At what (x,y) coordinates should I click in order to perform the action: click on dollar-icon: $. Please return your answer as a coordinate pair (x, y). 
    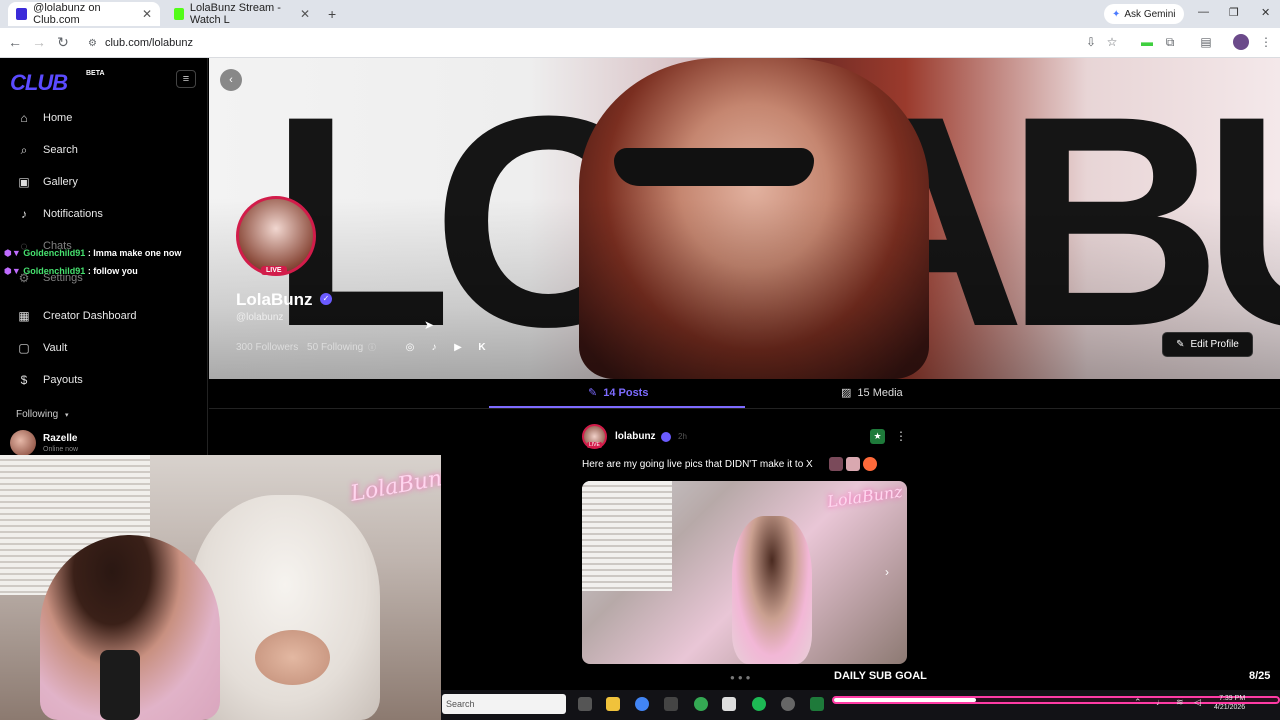
    Looking at the image, I should click on (24, 380).